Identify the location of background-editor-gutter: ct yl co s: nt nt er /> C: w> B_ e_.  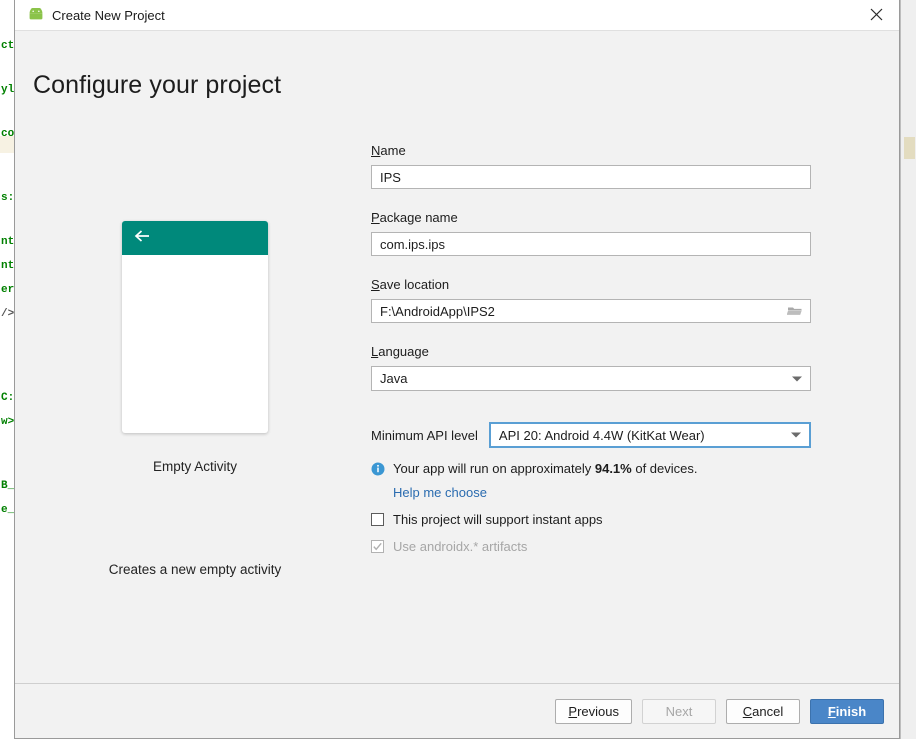
(7, 369).